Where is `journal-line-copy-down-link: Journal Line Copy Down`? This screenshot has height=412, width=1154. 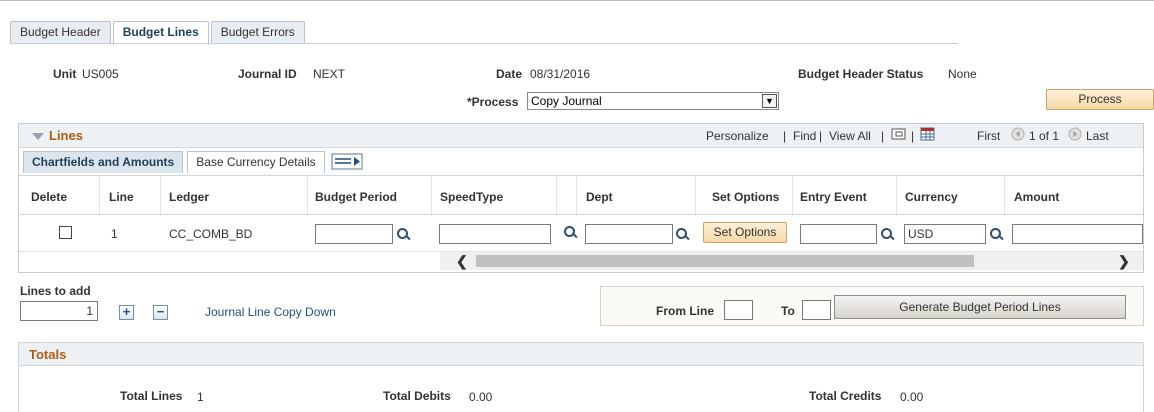 journal-line-copy-down-link: Journal Line Copy Down is located at coordinates (270, 312).